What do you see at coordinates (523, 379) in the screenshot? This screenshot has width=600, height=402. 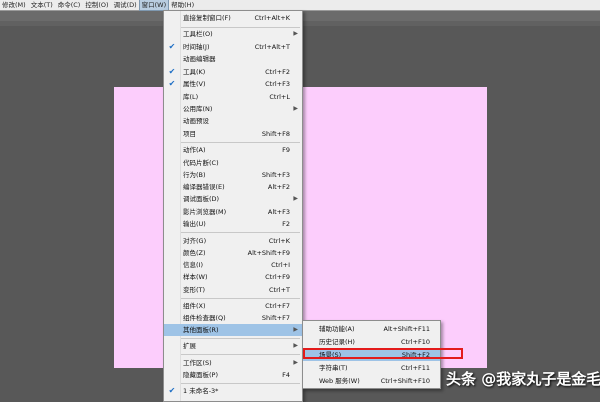 I see `watermark-text: 头条 @我家丸子是金毛` at bounding box center [523, 379].